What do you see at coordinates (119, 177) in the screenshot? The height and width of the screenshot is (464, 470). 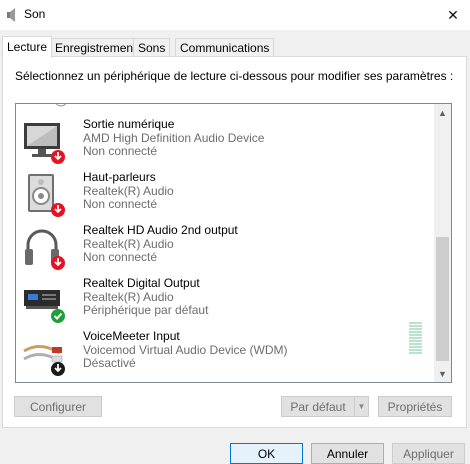 I see `device-name: Haut-parleurs` at bounding box center [119, 177].